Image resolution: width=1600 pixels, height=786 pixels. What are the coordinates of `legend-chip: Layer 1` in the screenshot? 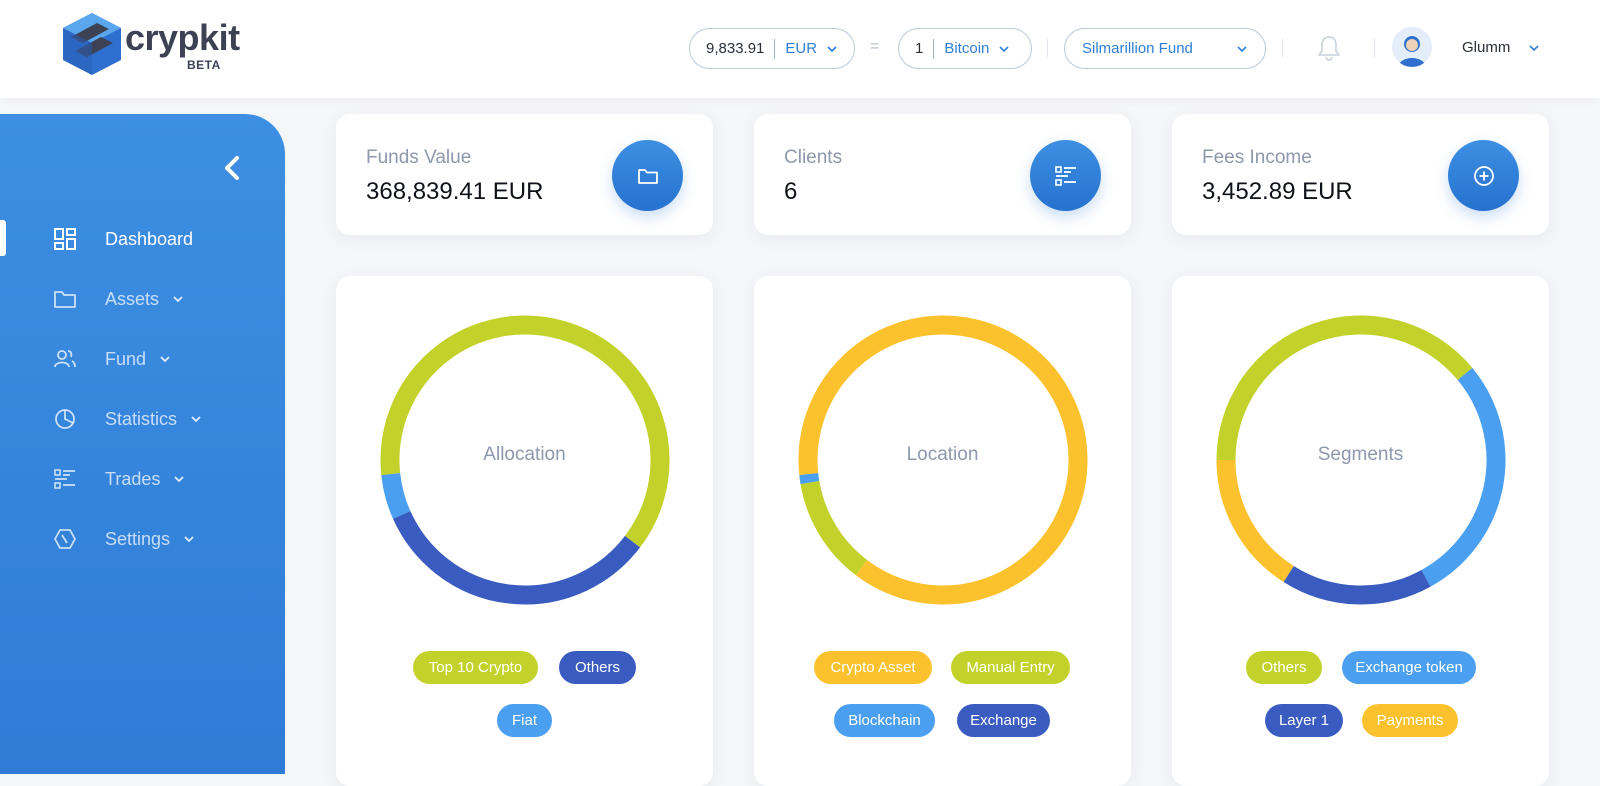 It's located at (1304, 720).